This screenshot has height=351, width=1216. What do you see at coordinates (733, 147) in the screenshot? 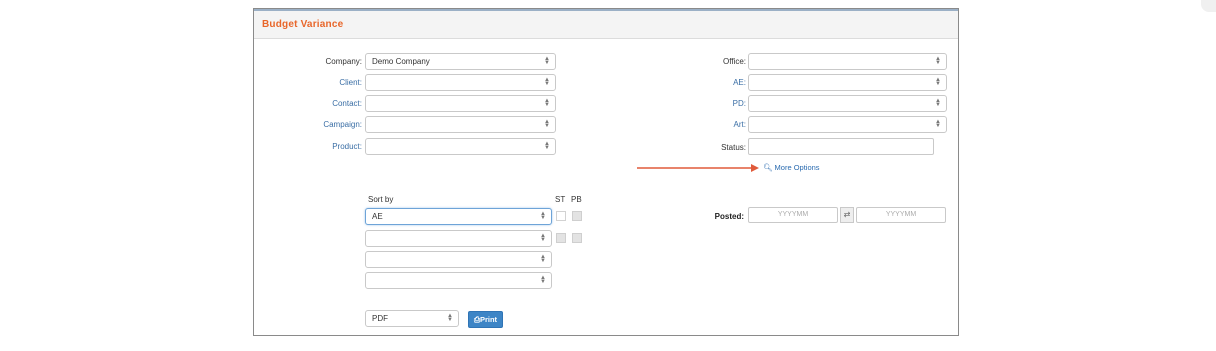
I see `status-label: Status:` at bounding box center [733, 147].